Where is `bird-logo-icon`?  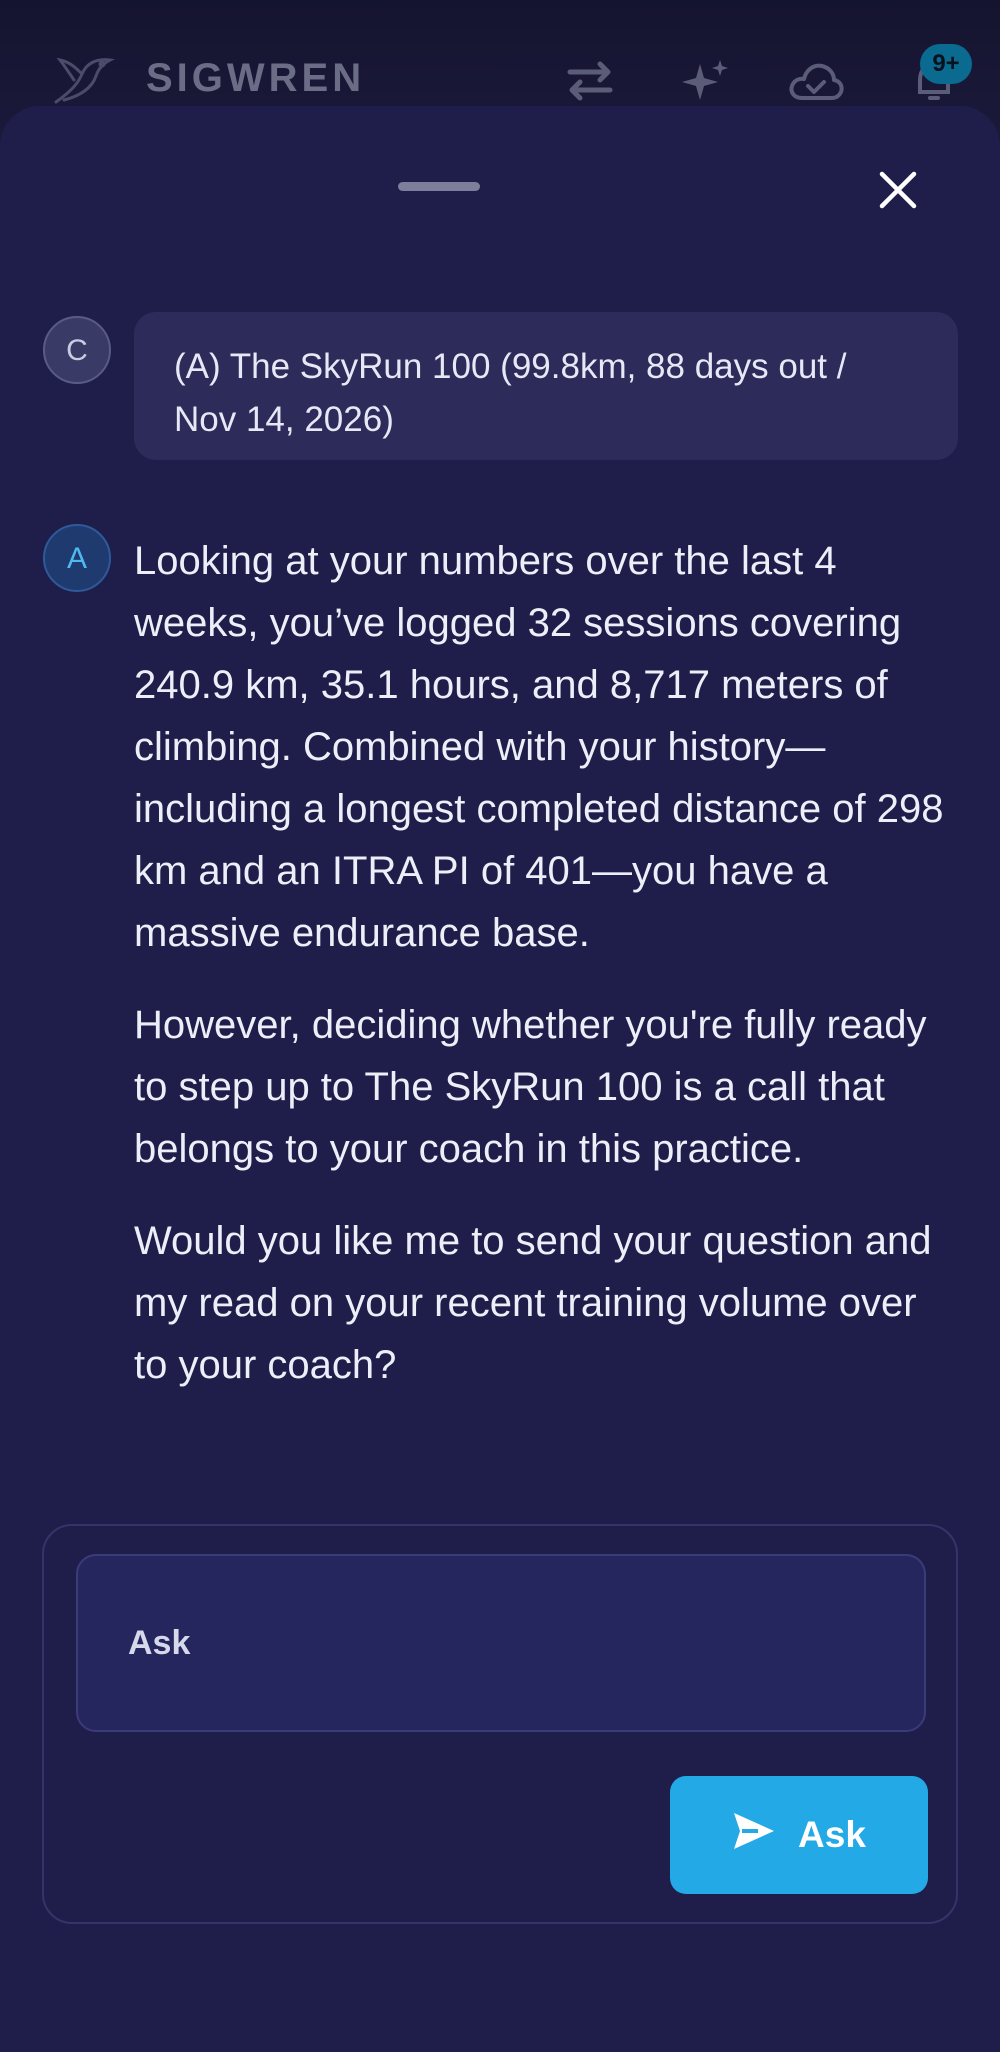 bird-logo-icon is located at coordinates (84, 80).